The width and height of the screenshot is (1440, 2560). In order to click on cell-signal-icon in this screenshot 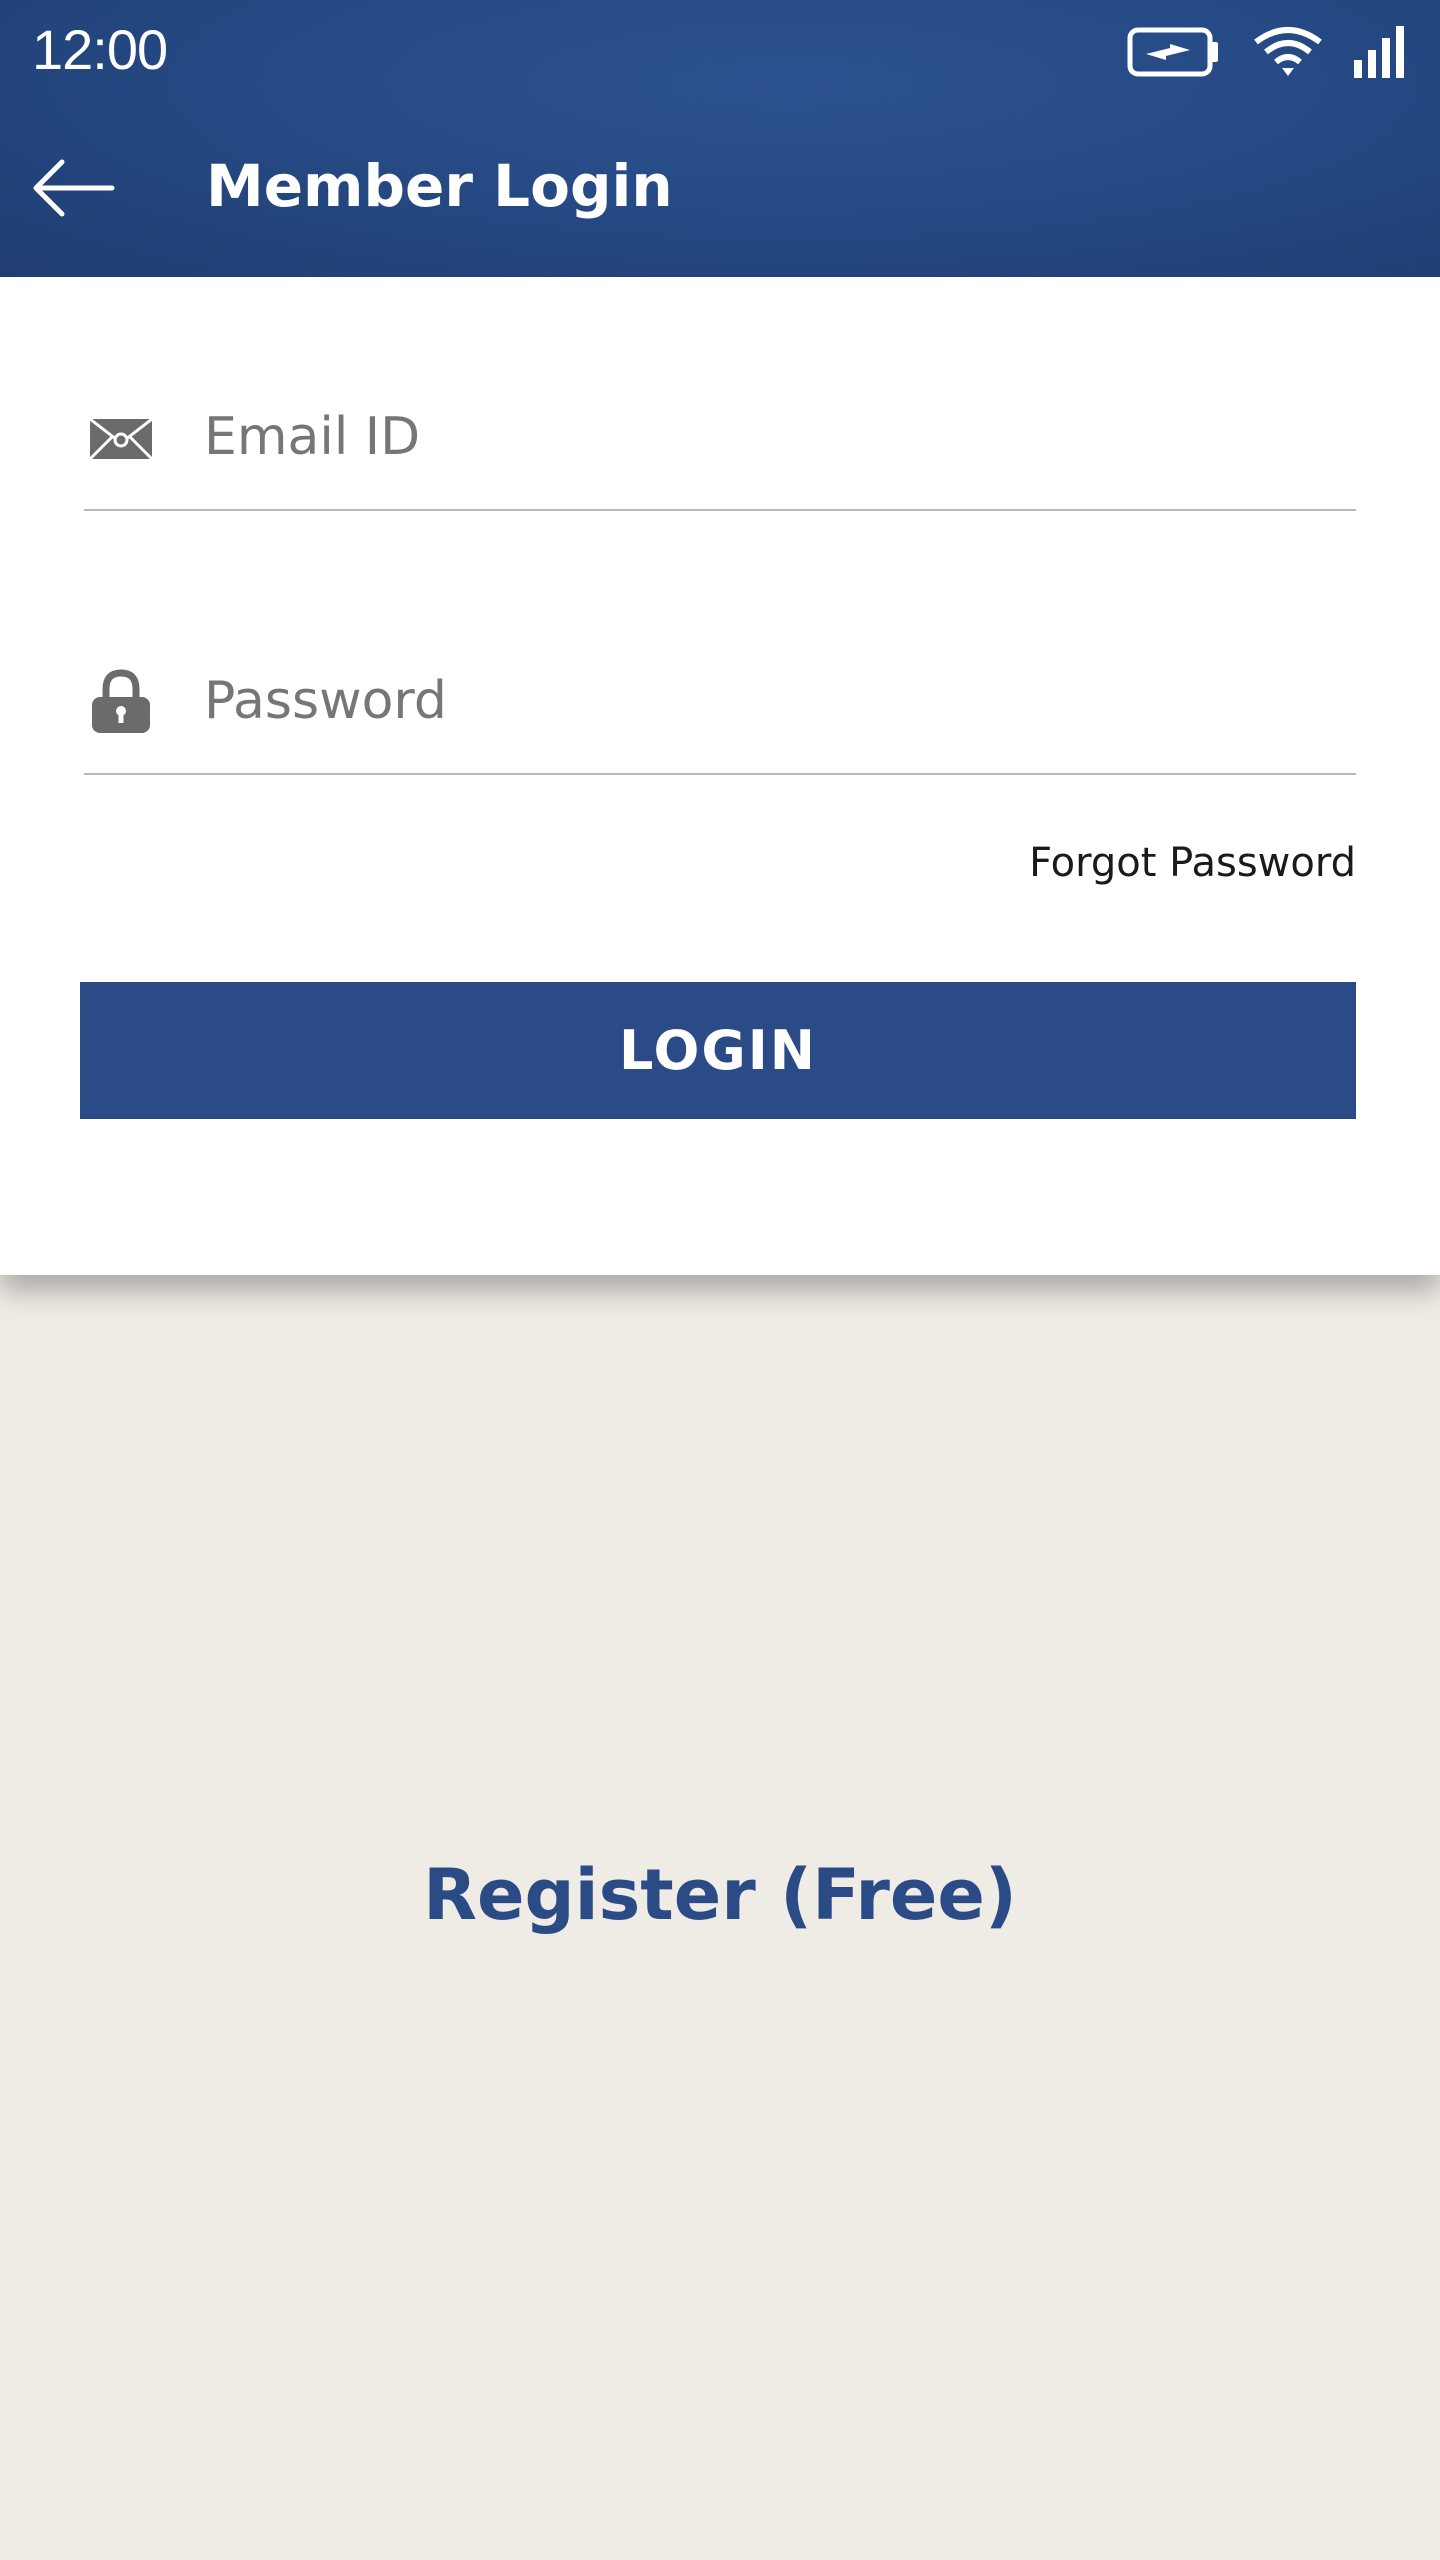, I will do `click(1380, 52)`.